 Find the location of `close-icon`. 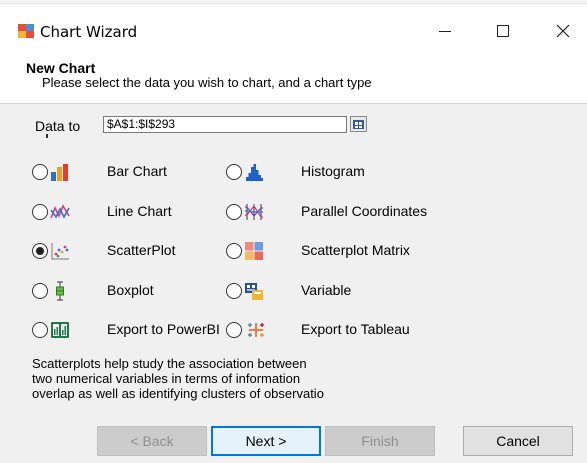

close-icon is located at coordinates (563, 31).